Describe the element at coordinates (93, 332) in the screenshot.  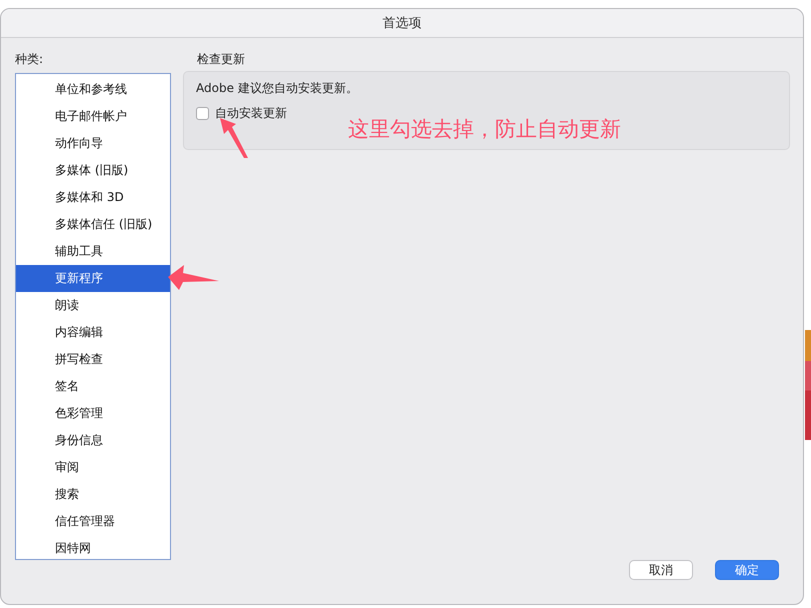
I see `category-item: 内容编辑` at that location.